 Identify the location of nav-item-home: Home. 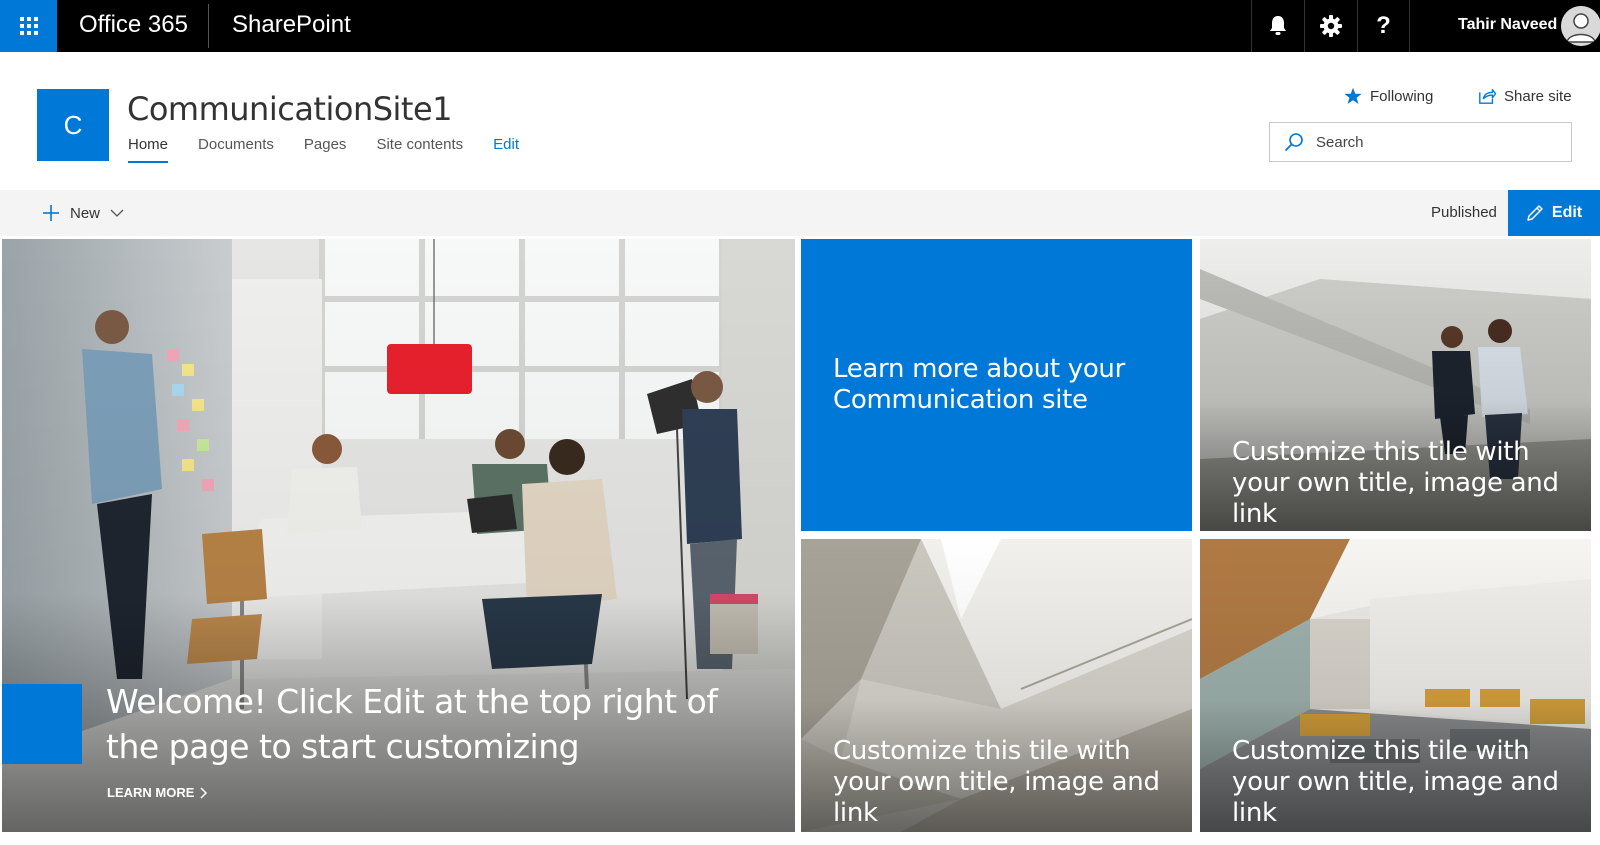
(148, 149).